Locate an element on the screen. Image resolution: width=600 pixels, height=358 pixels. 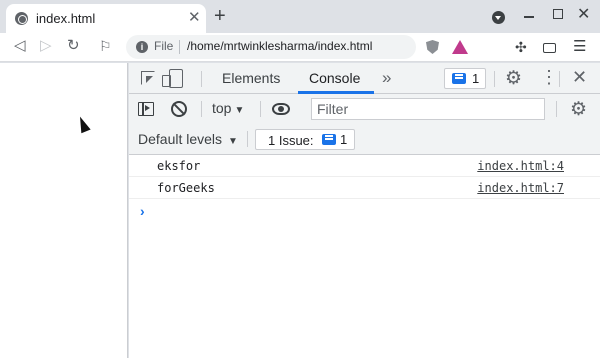
mouse-cursor-icon is located at coordinates (83, 124).